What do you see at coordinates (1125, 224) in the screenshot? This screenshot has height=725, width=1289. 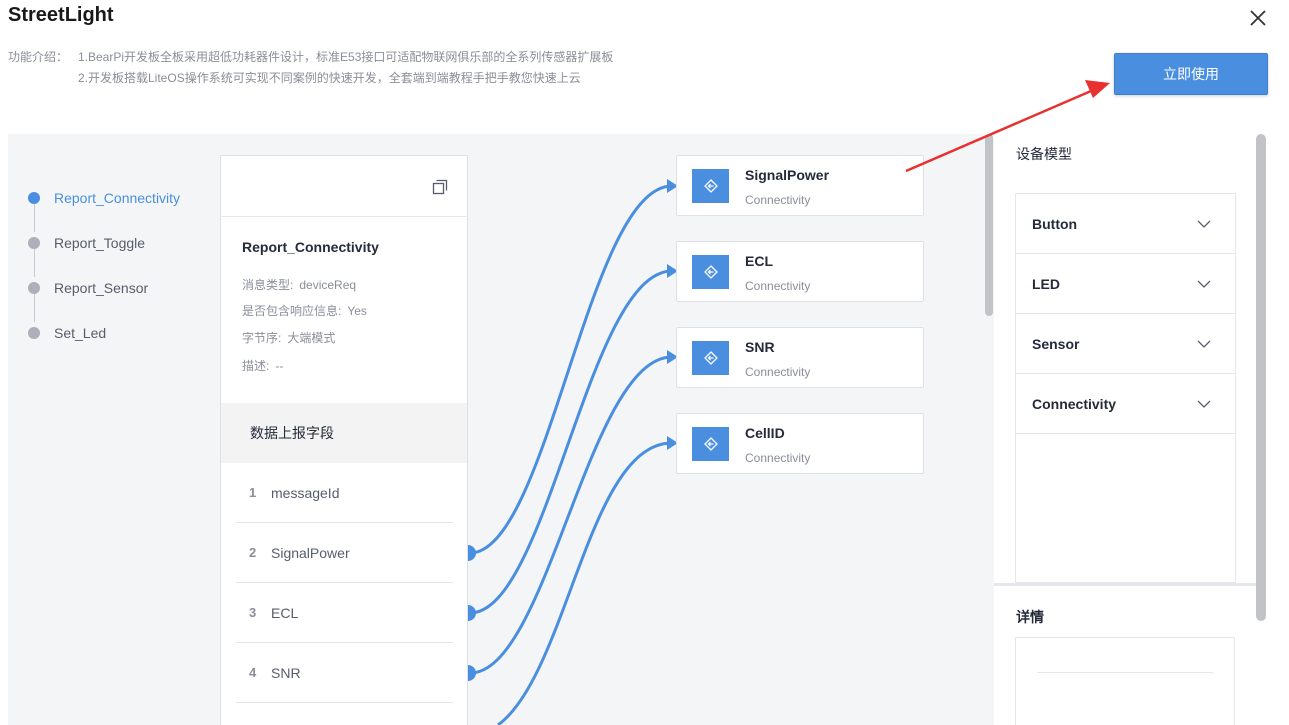 I see `service-item-button: Button` at bounding box center [1125, 224].